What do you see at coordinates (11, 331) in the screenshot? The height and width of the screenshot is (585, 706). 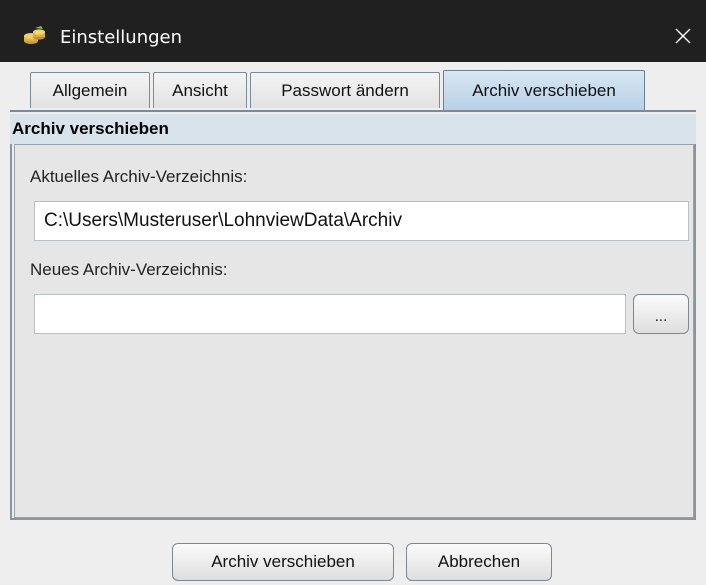 I see `panel-left-border` at bounding box center [11, 331].